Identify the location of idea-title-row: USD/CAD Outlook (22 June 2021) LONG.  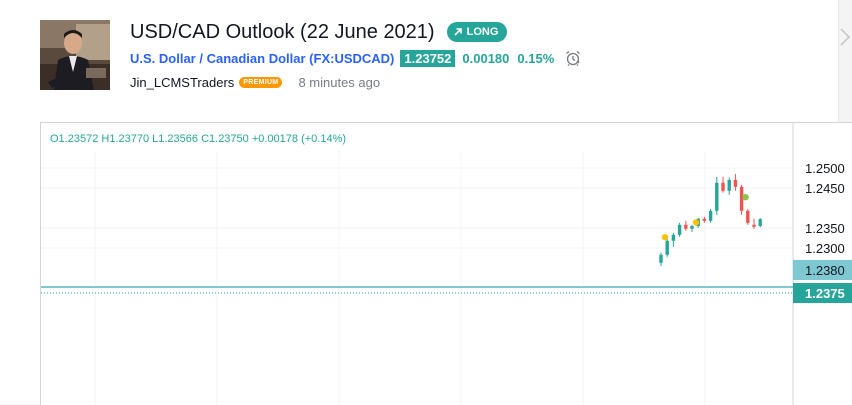
(319, 32).